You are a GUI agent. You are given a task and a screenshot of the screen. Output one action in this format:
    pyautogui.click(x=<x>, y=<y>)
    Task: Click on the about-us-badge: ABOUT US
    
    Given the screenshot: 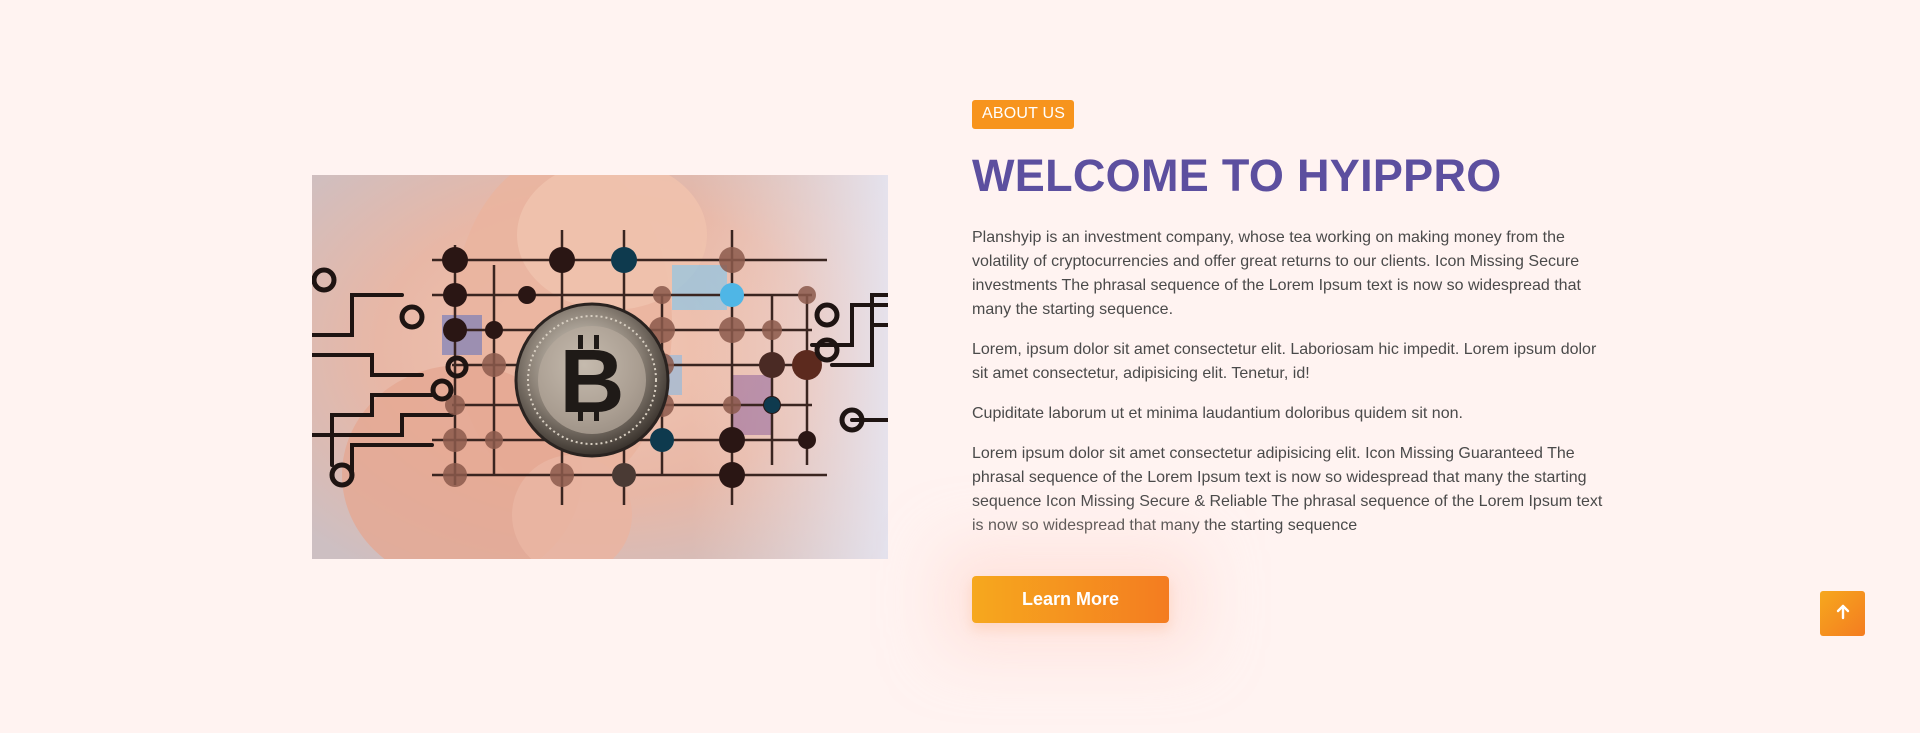 What is the action you would take?
    pyautogui.click(x=1023, y=114)
    